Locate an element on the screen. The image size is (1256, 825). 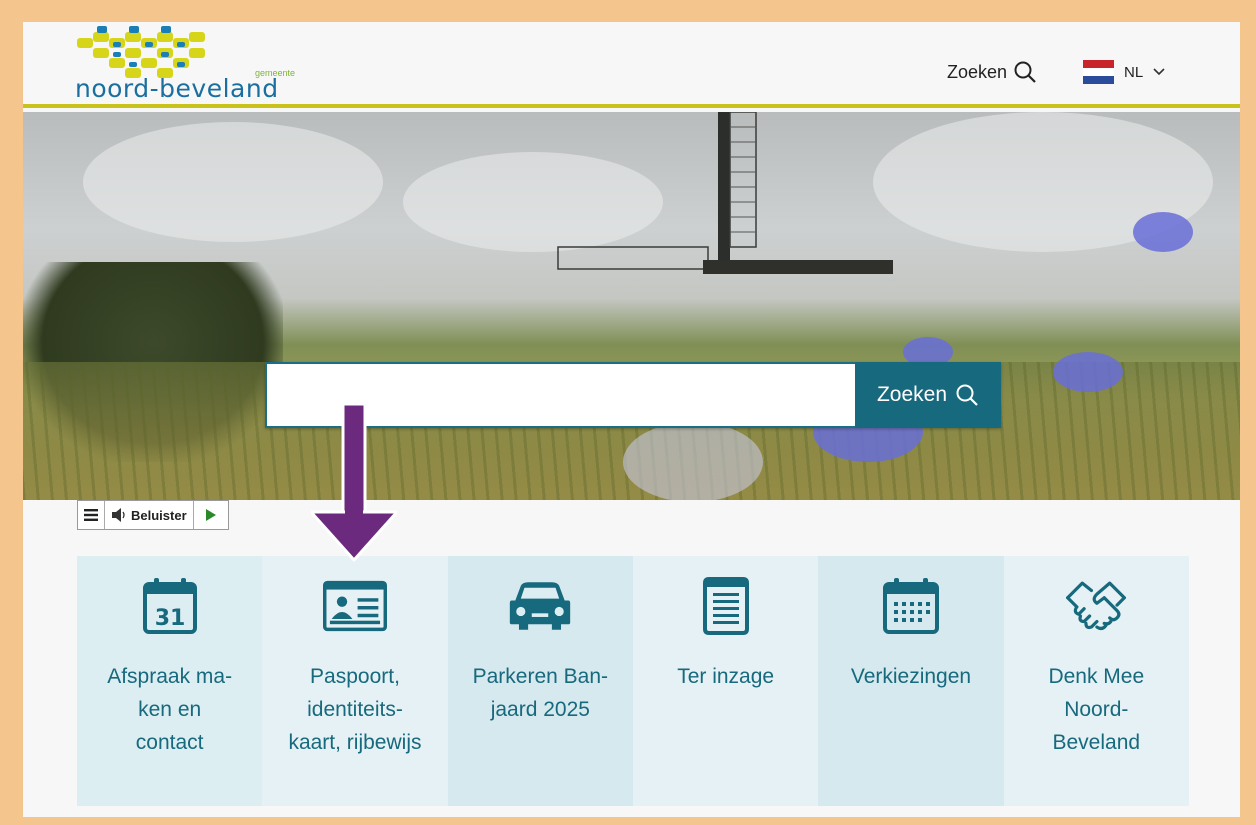
calendar-31-icon: 31 is located at coordinates (170, 606).